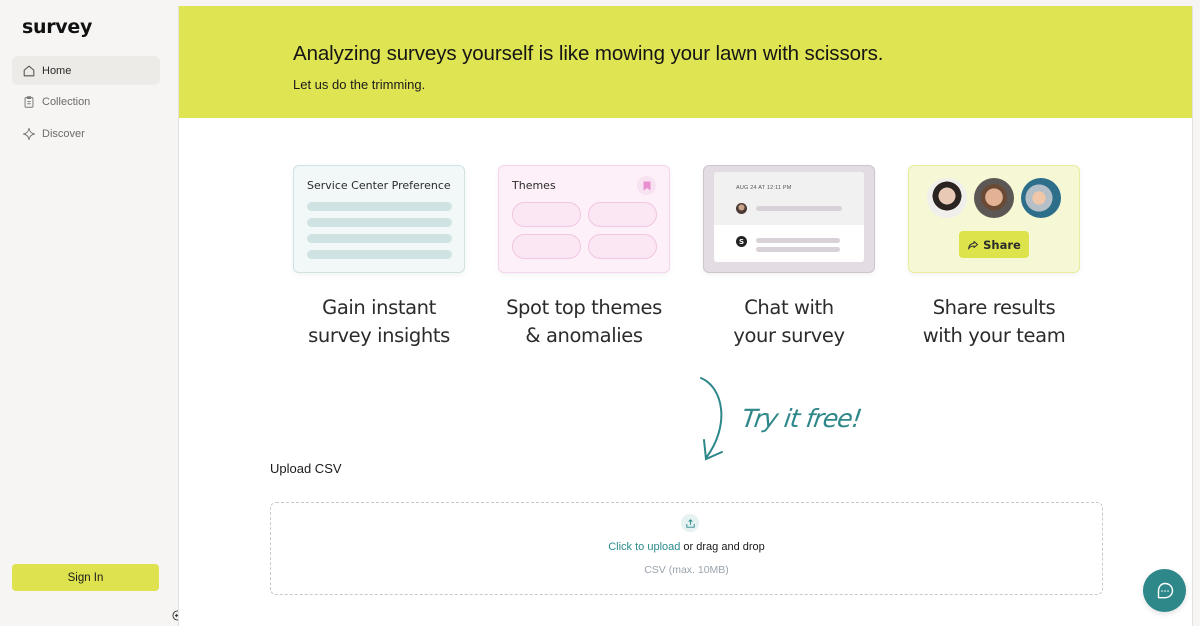  I want to click on chat-timestamp: AUG 24 AT 12:11 PM, so click(764, 188).